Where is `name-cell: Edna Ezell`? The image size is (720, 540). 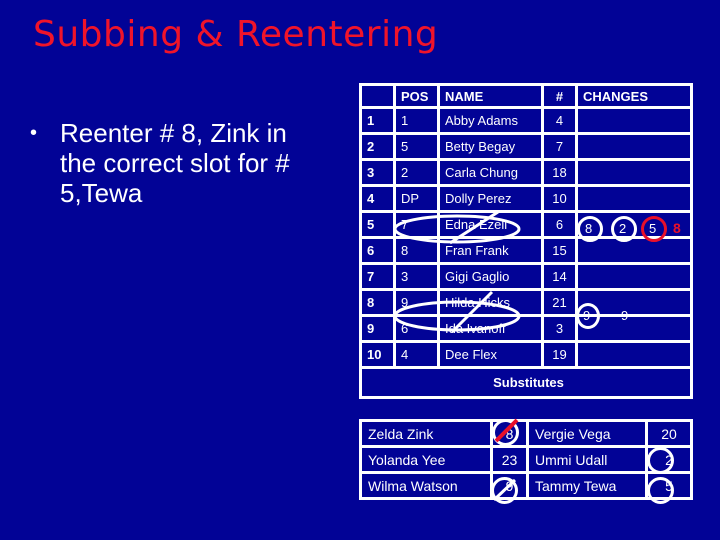 name-cell: Edna Ezell is located at coordinates (490, 224).